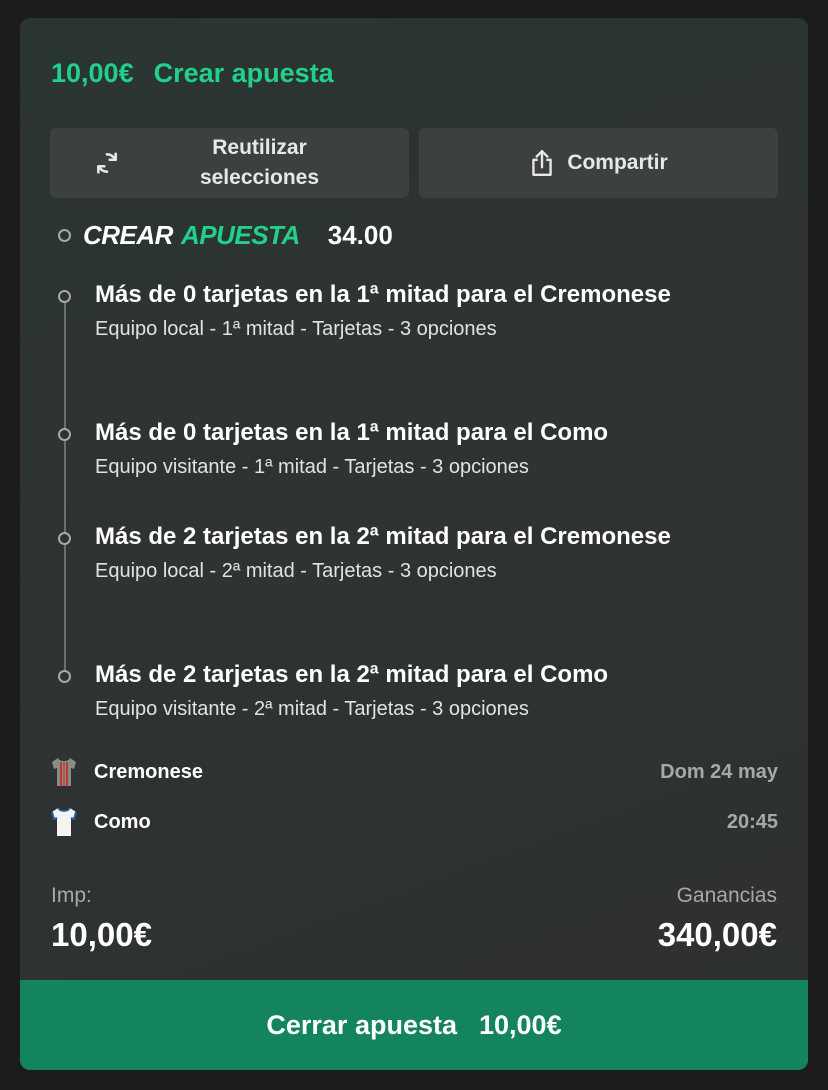 This screenshot has width=828, height=1090. I want to click on share-button: Compartir, so click(598, 163).